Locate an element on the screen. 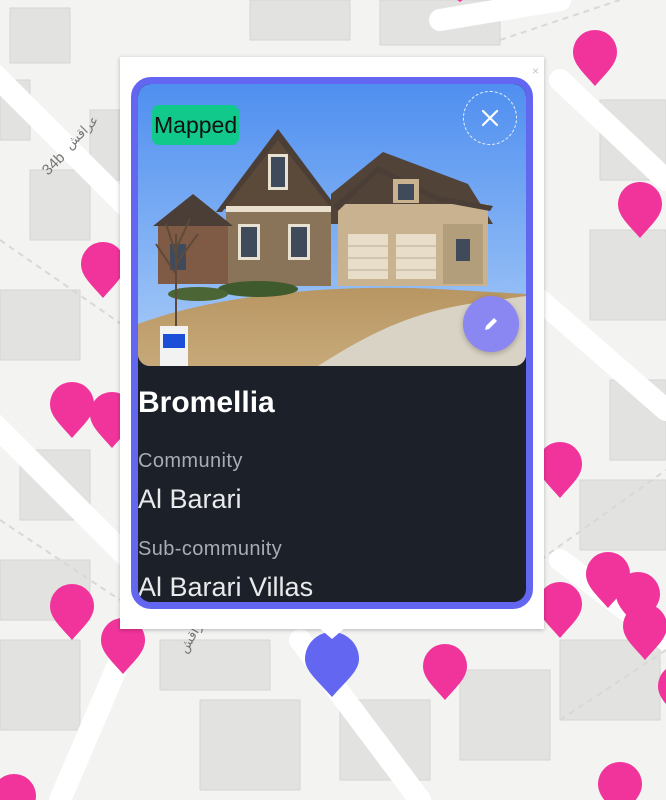 This screenshot has width=666, height=800. popup-pointer is located at coordinates (332, 633).